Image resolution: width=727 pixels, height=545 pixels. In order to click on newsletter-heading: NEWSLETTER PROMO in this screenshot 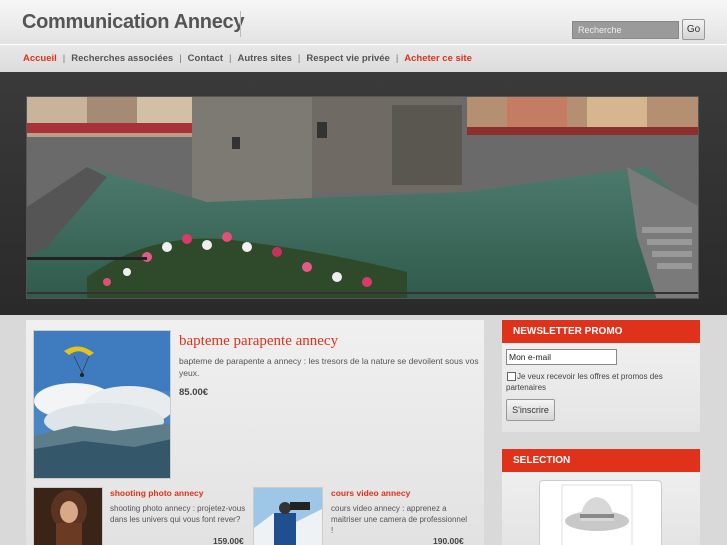, I will do `click(601, 331)`.